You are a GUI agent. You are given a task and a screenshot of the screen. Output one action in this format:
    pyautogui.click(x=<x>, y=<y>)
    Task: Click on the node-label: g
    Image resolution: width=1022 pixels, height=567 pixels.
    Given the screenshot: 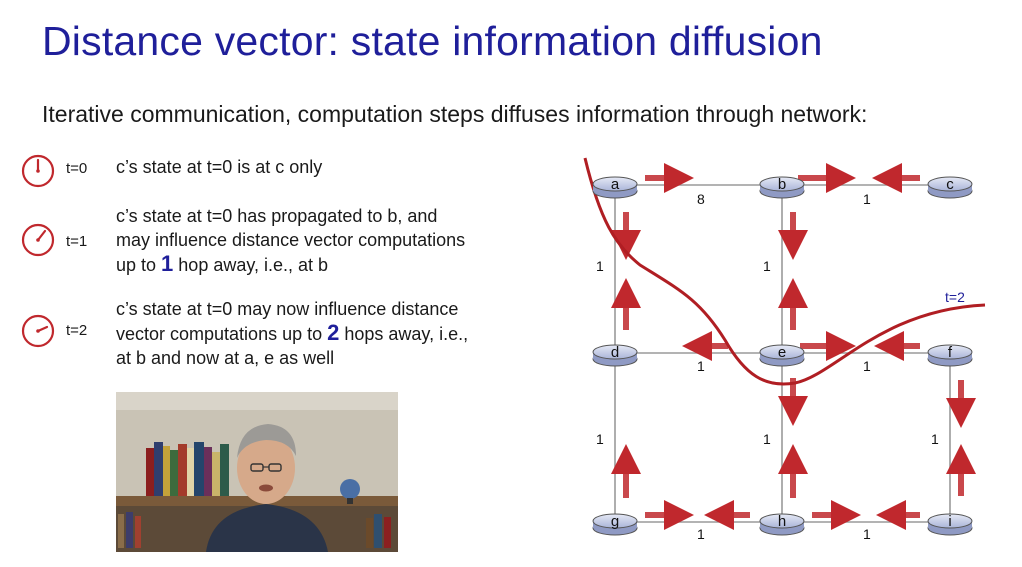 What is the action you would take?
    pyautogui.click(x=615, y=521)
    